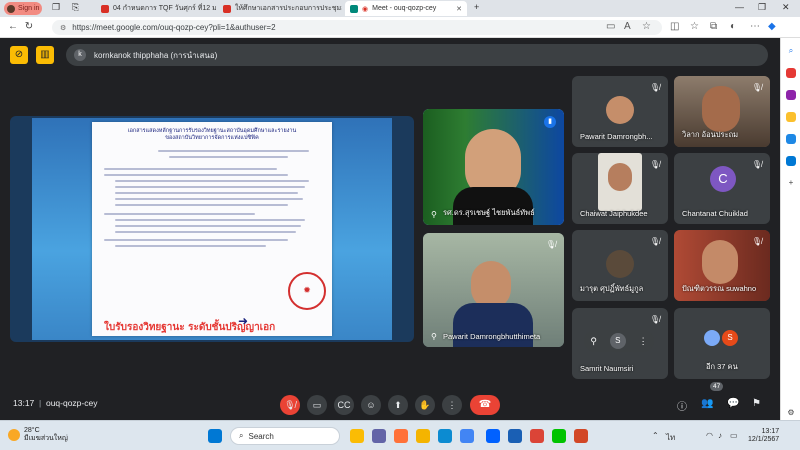  I want to click on mic-off-button: 🎙︎̸, so click(290, 405).